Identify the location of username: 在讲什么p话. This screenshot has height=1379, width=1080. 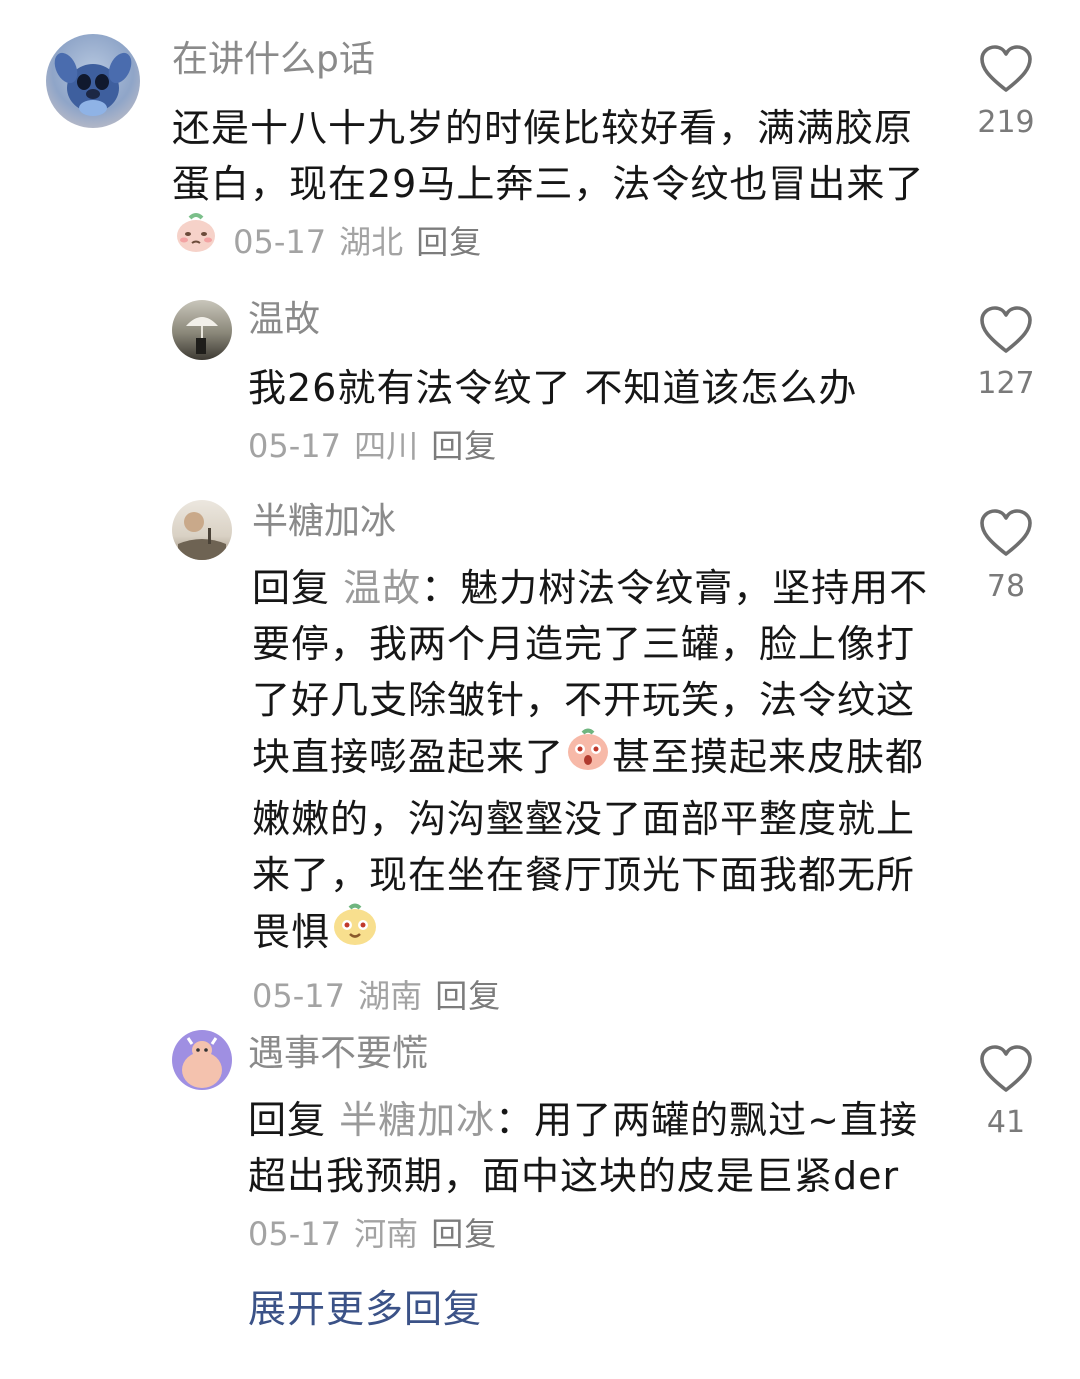
(273, 60).